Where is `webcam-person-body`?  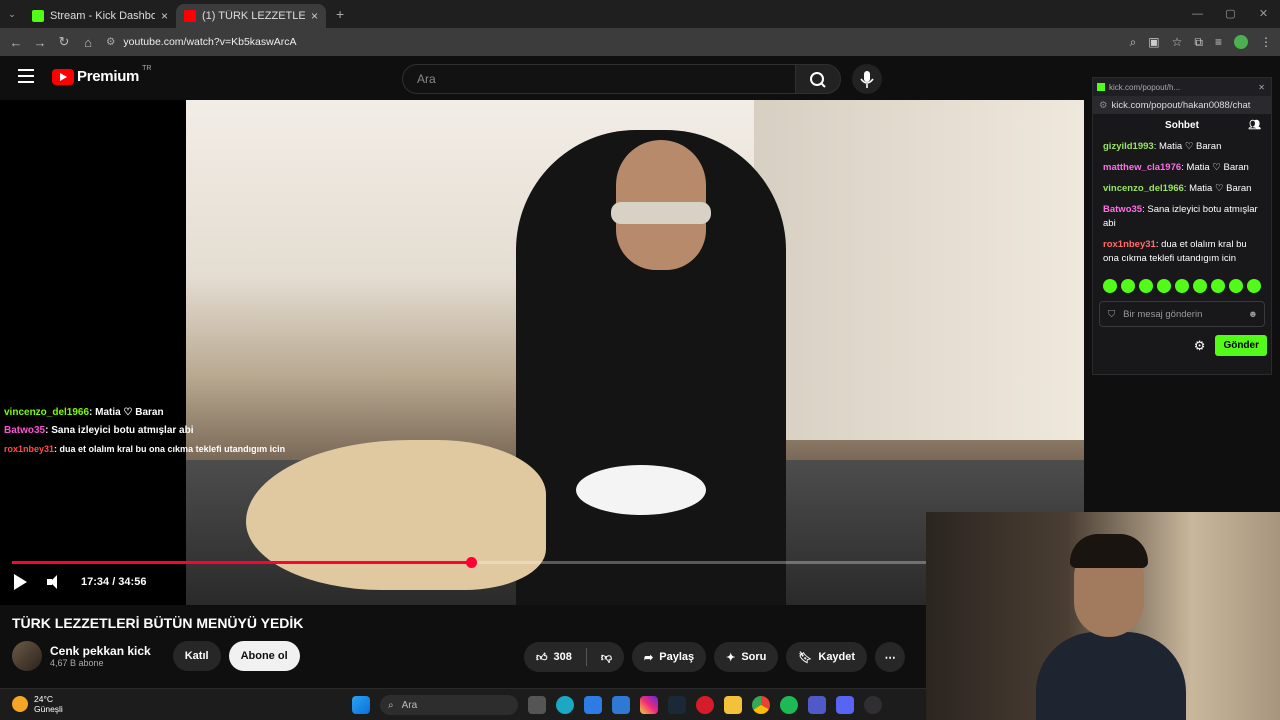 webcam-person-body is located at coordinates (1111, 676).